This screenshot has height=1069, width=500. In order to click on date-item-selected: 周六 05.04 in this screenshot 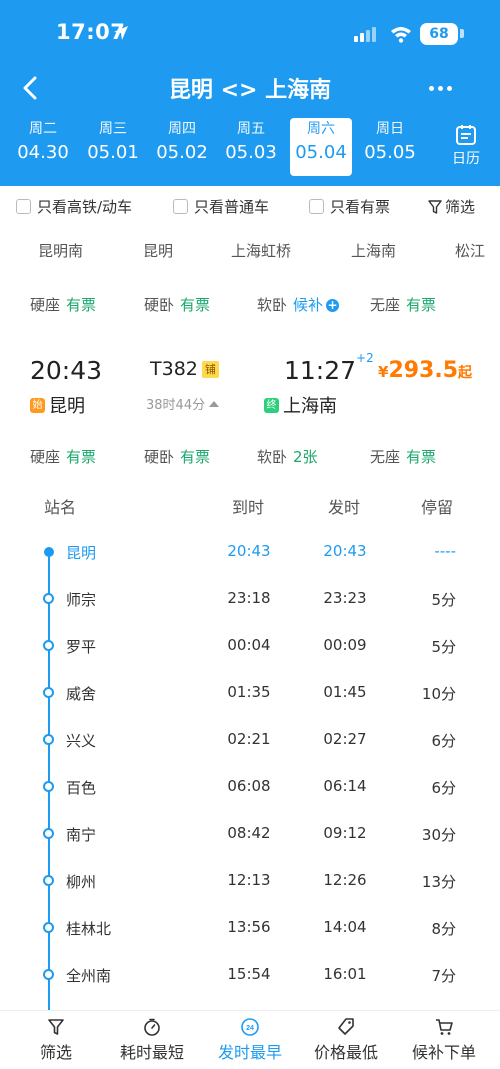, I will do `click(321, 147)`.